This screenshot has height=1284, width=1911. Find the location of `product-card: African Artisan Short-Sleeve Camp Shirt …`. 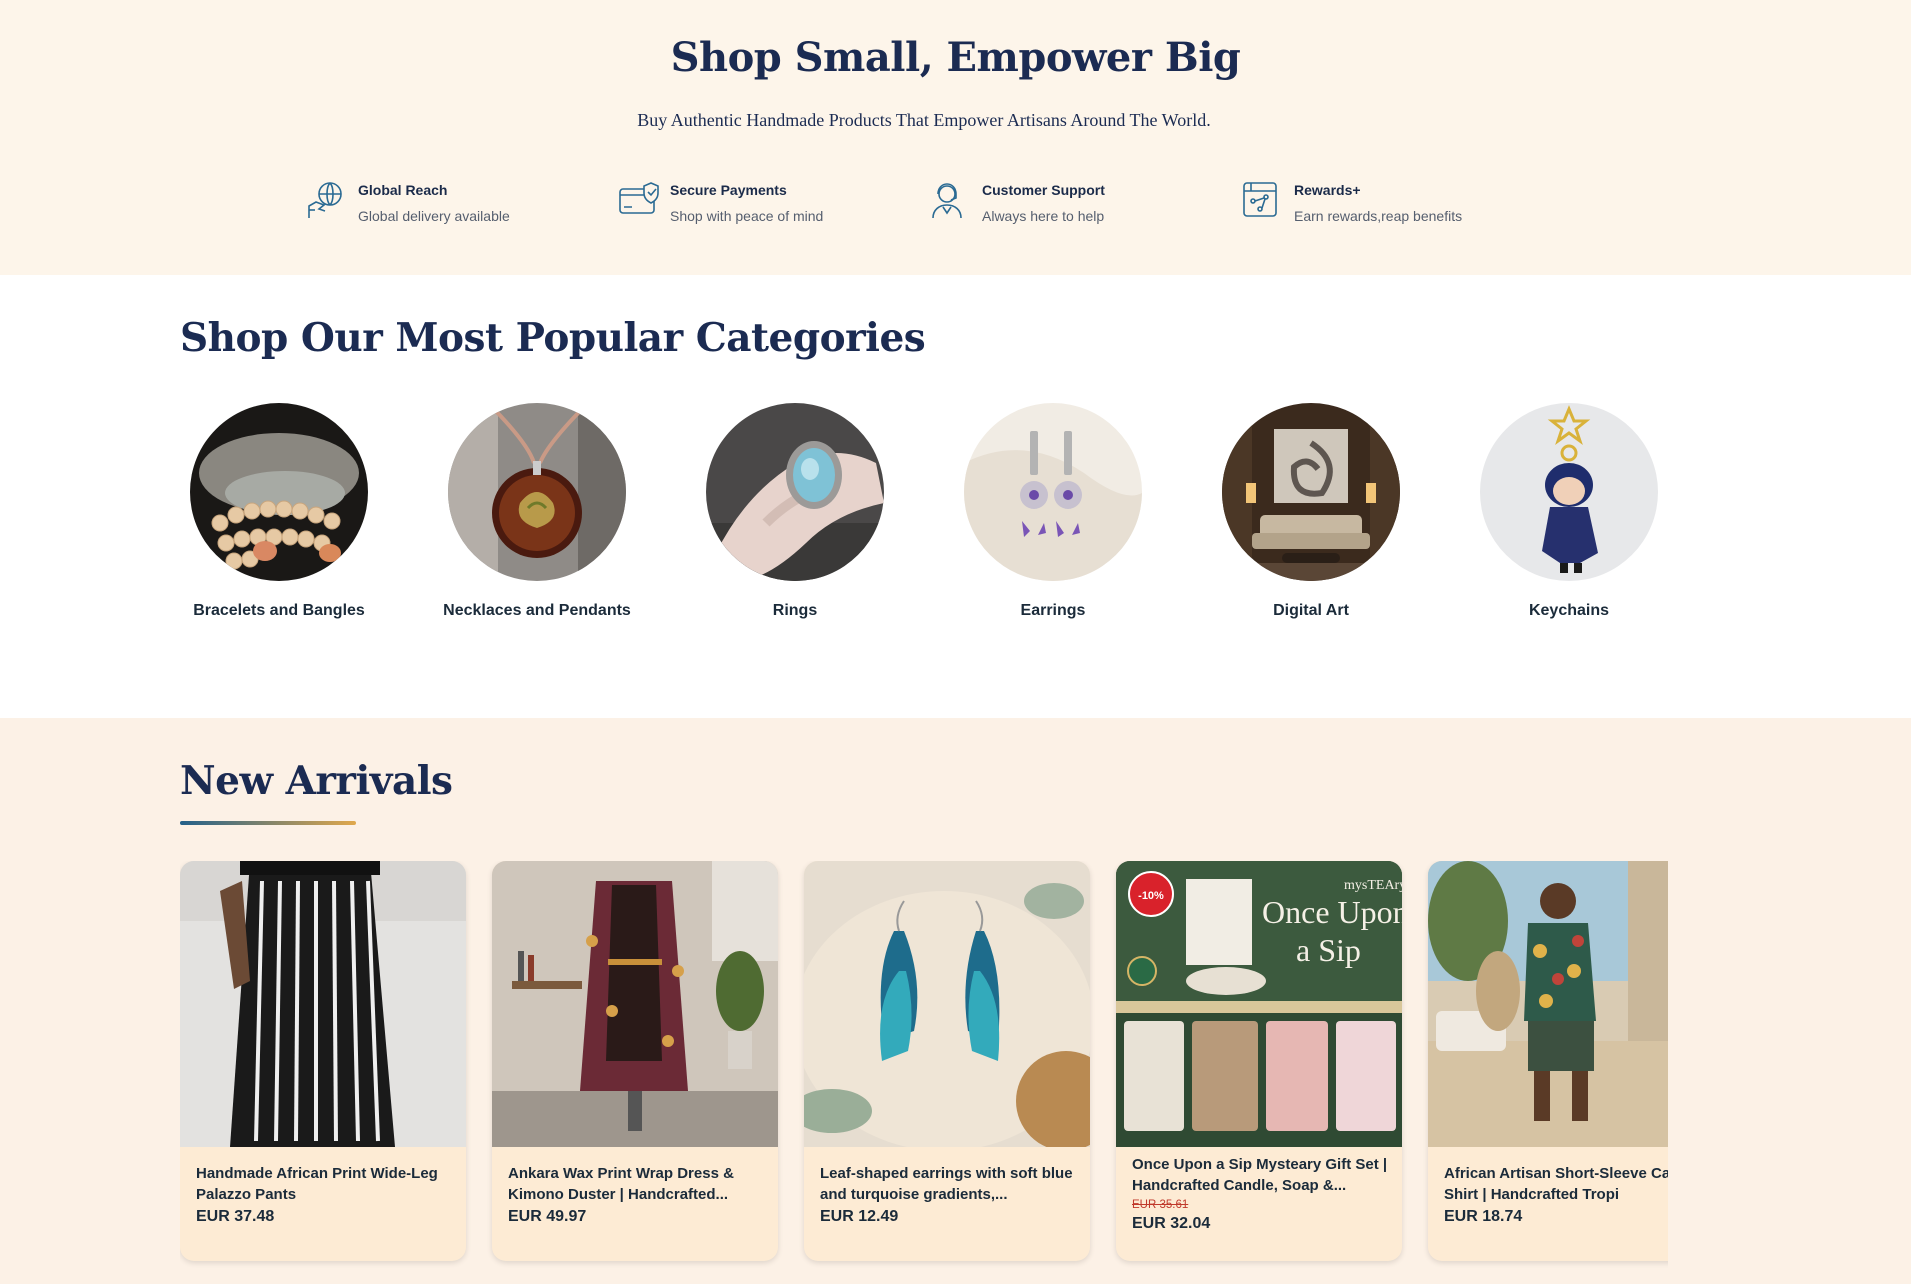

product-card: African Artisan Short-Sleeve Camp Shirt … is located at coordinates (1548, 1061).